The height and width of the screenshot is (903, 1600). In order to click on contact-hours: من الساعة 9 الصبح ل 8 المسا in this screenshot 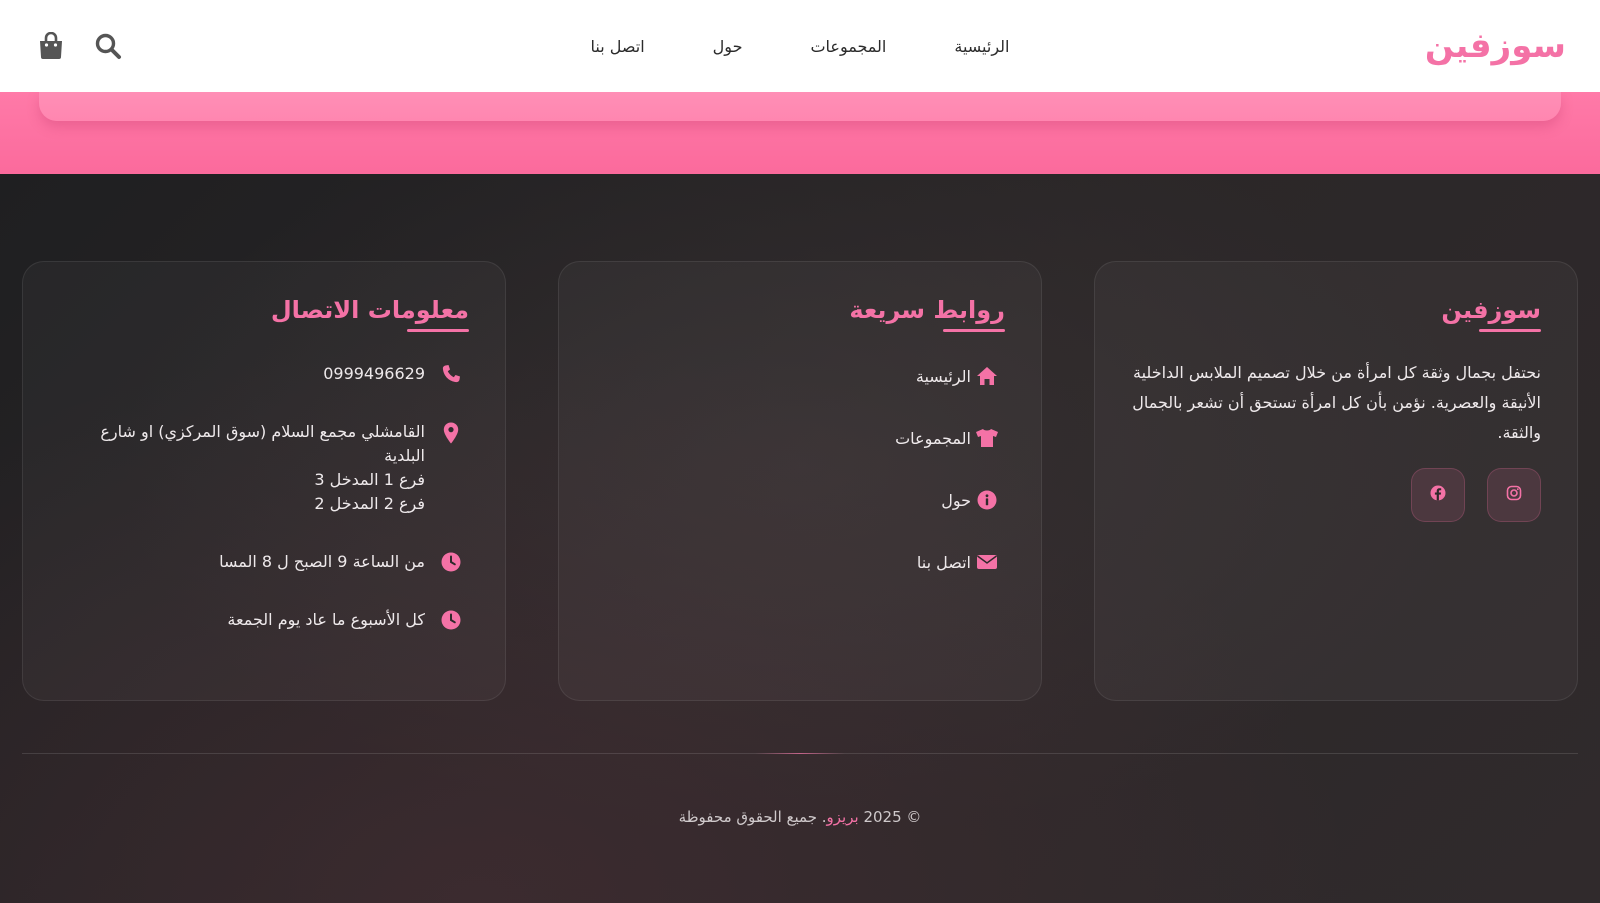, I will do `click(264, 562)`.